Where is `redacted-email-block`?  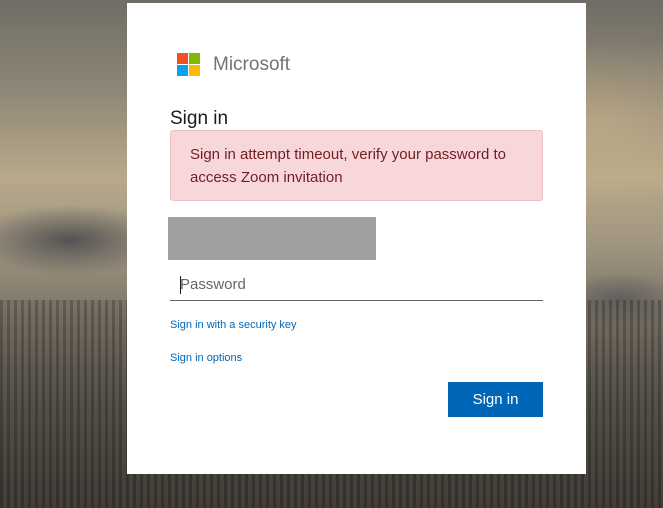 redacted-email-block is located at coordinates (272, 238).